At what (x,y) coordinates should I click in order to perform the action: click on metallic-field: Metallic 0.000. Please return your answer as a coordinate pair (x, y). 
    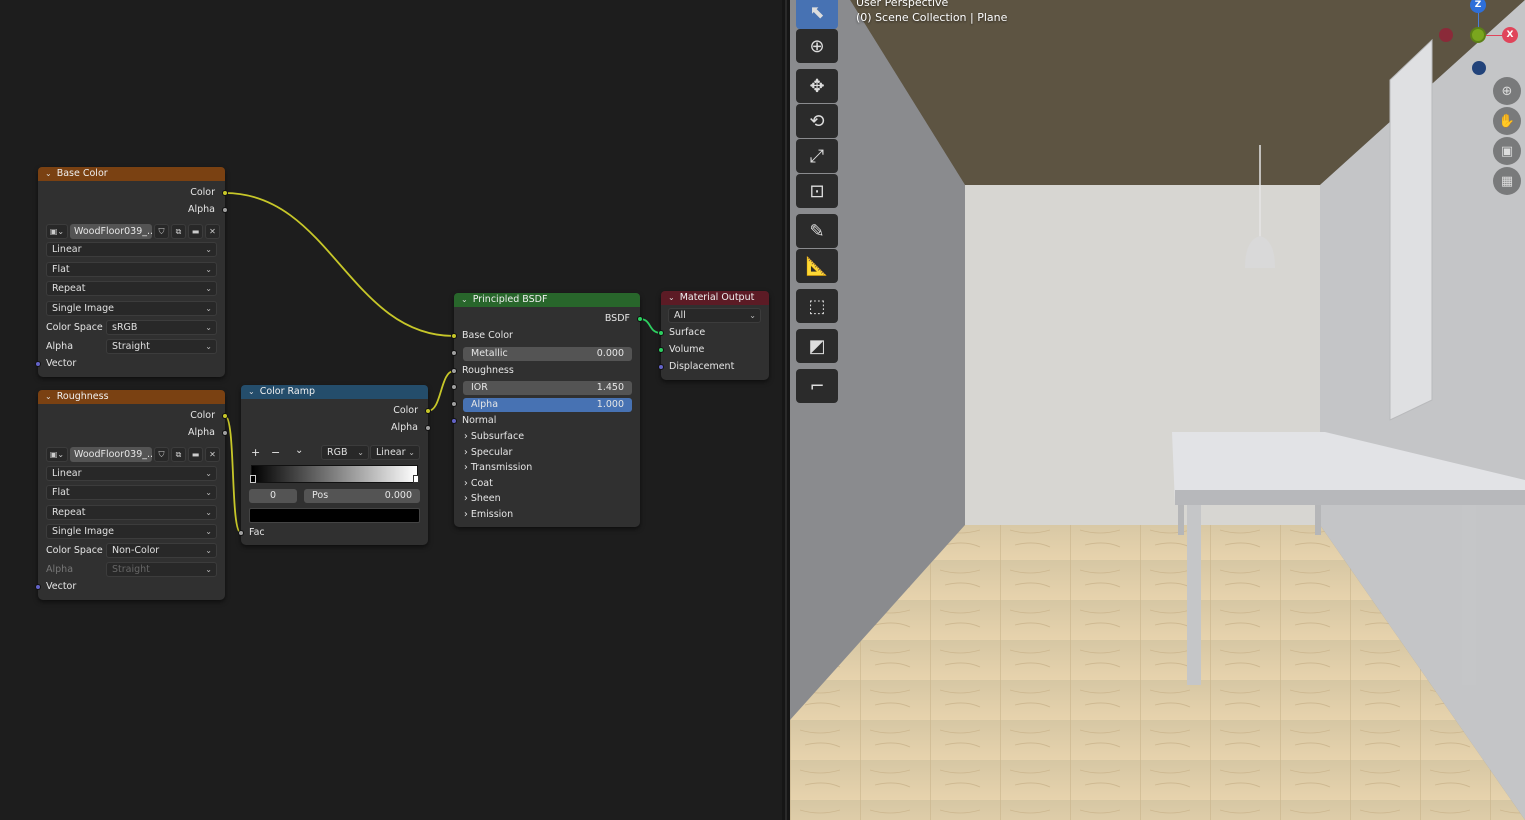
    Looking at the image, I should click on (547, 354).